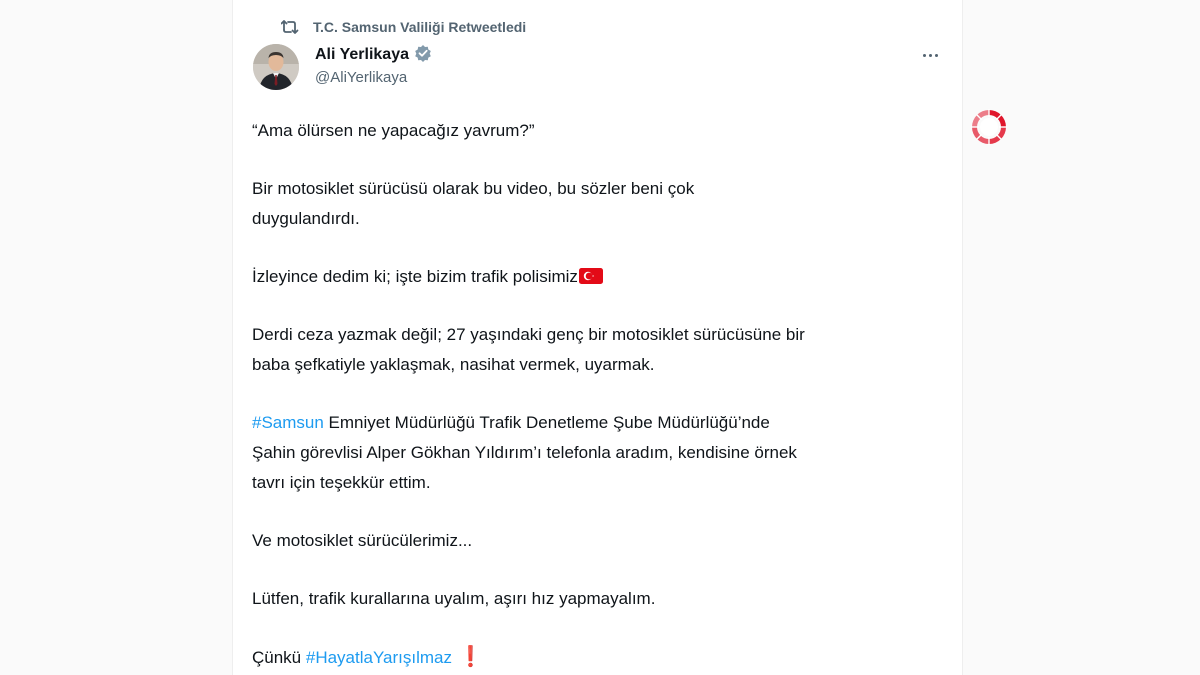  Describe the element at coordinates (279, 657) in the screenshot. I see `tweet-line: Çünkü` at that location.